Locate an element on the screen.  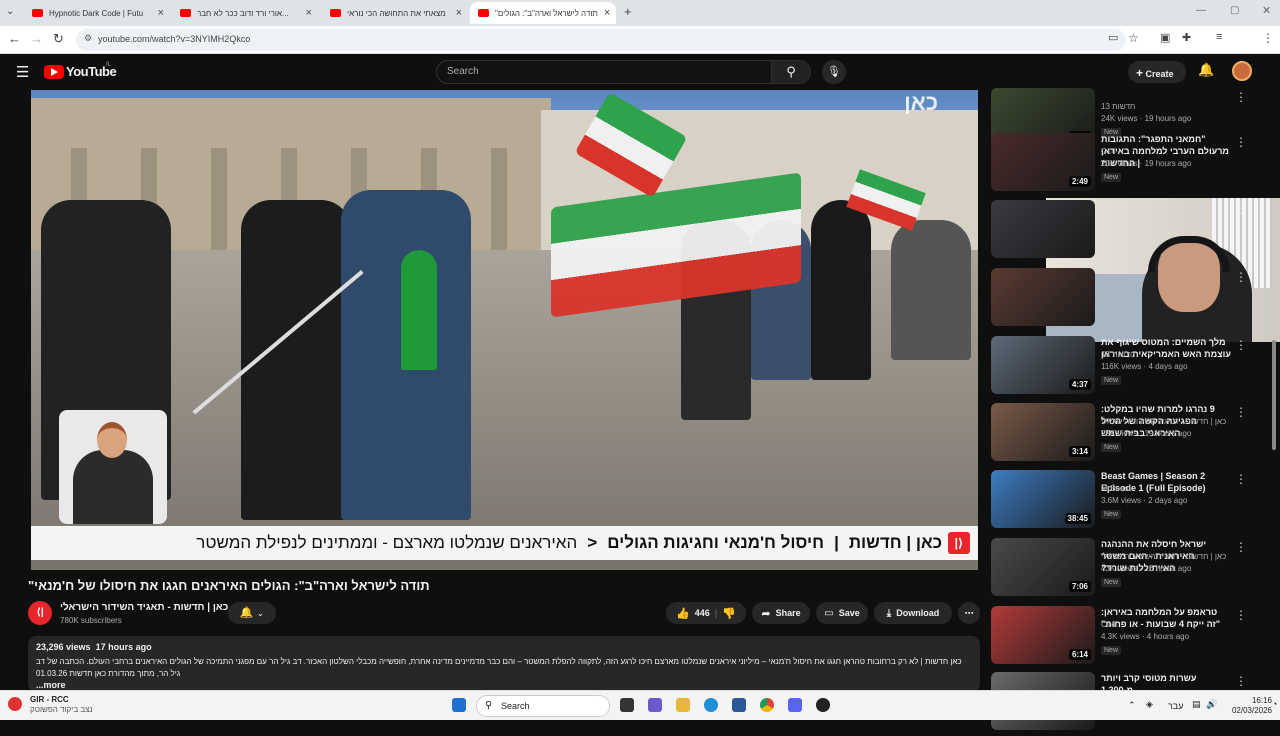
browser-menu-icon: ⋮ is located at coordinates (1268, 38).